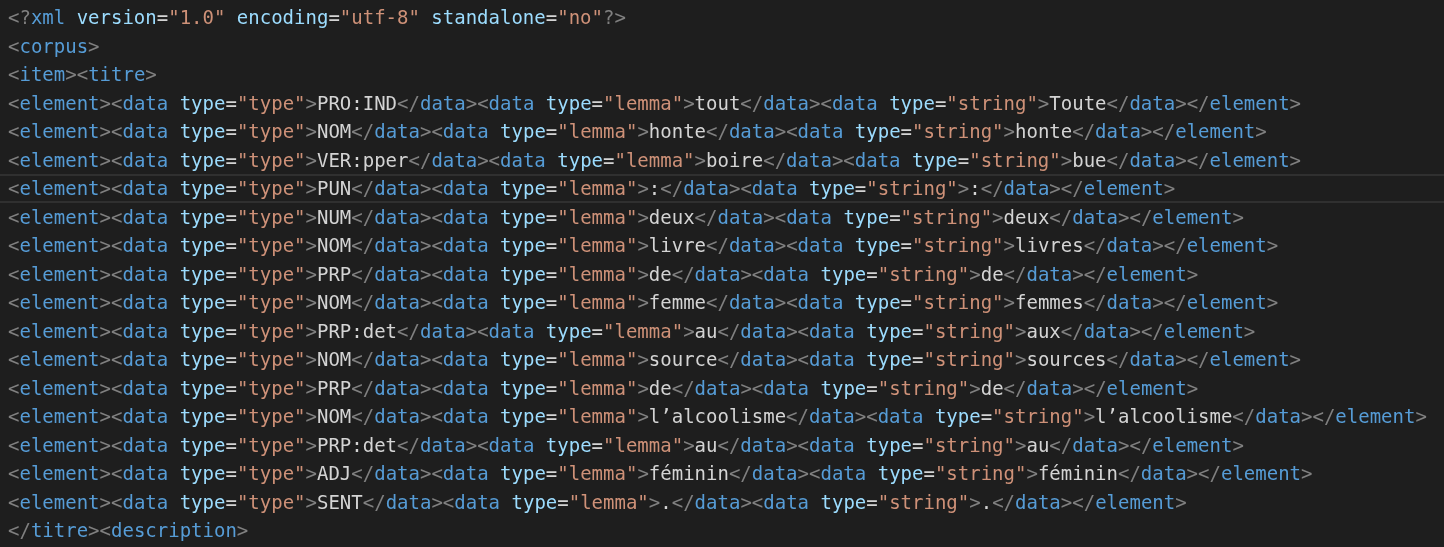 The width and height of the screenshot is (1444, 547). What do you see at coordinates (643, 246) in the screenshot?
I see `code-line: <element><data type="type">NOM</data><data type="lemma">livre</data><data type="string">livres</data></element>` at bounding box center [643, 246].